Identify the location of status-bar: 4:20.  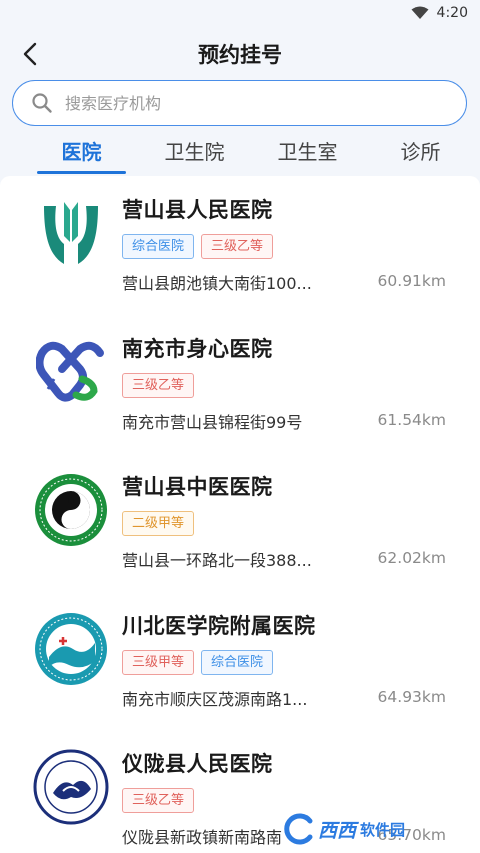
(240, 13).